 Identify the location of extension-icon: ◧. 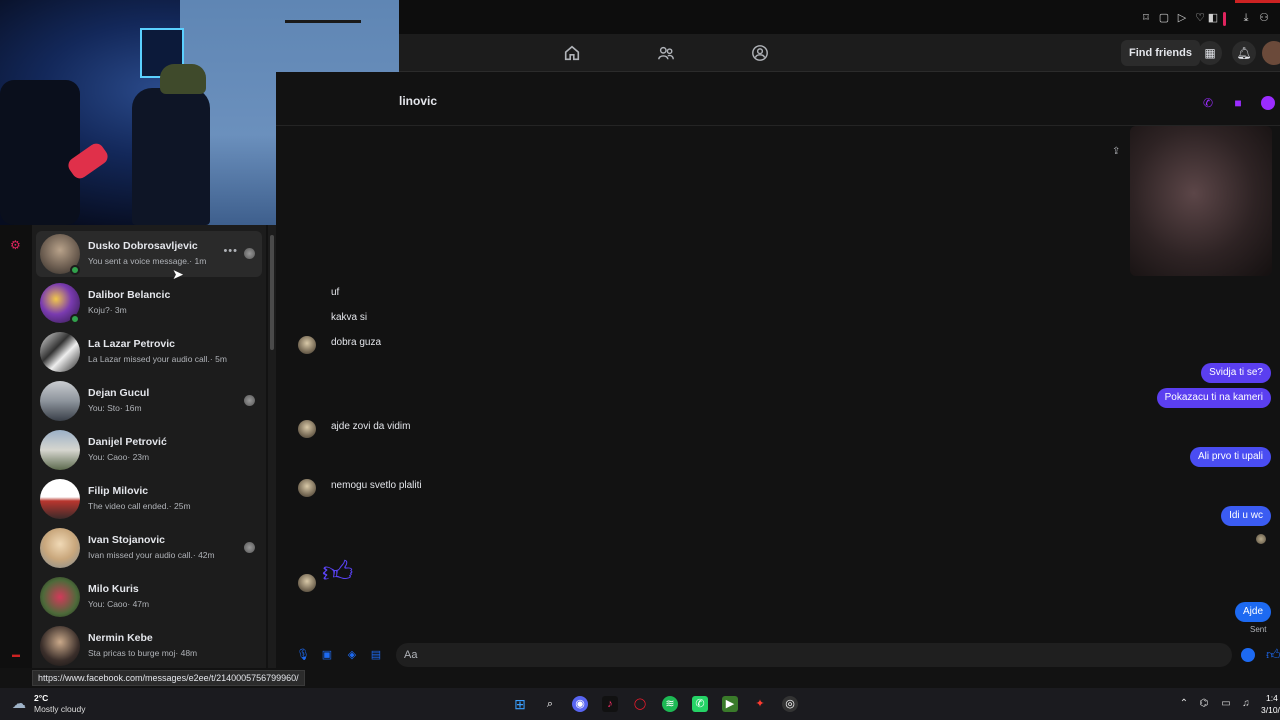
(1213, 18).